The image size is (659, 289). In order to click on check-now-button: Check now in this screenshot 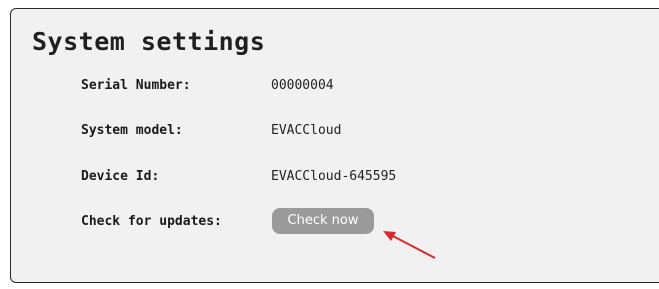, I will do `click(323, 221)`.